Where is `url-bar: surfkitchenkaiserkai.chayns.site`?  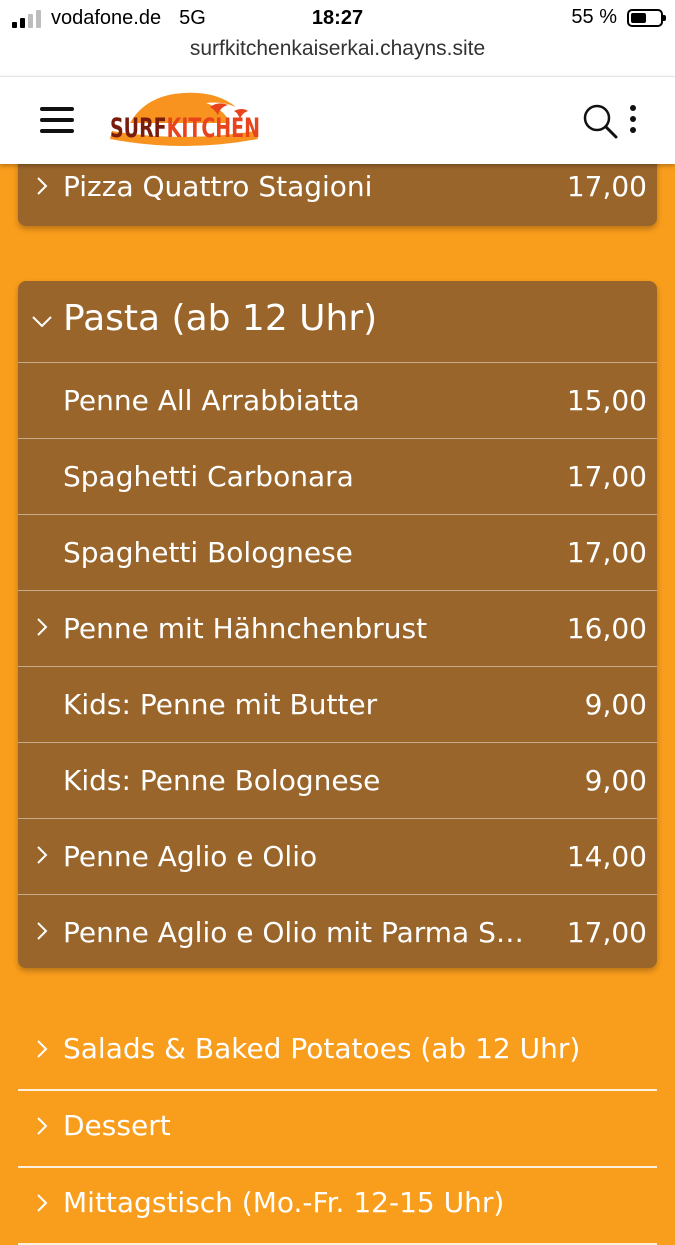 url-bar: surfkitchenkaiserkai.chayns.site is located at coordinates (337, 56).